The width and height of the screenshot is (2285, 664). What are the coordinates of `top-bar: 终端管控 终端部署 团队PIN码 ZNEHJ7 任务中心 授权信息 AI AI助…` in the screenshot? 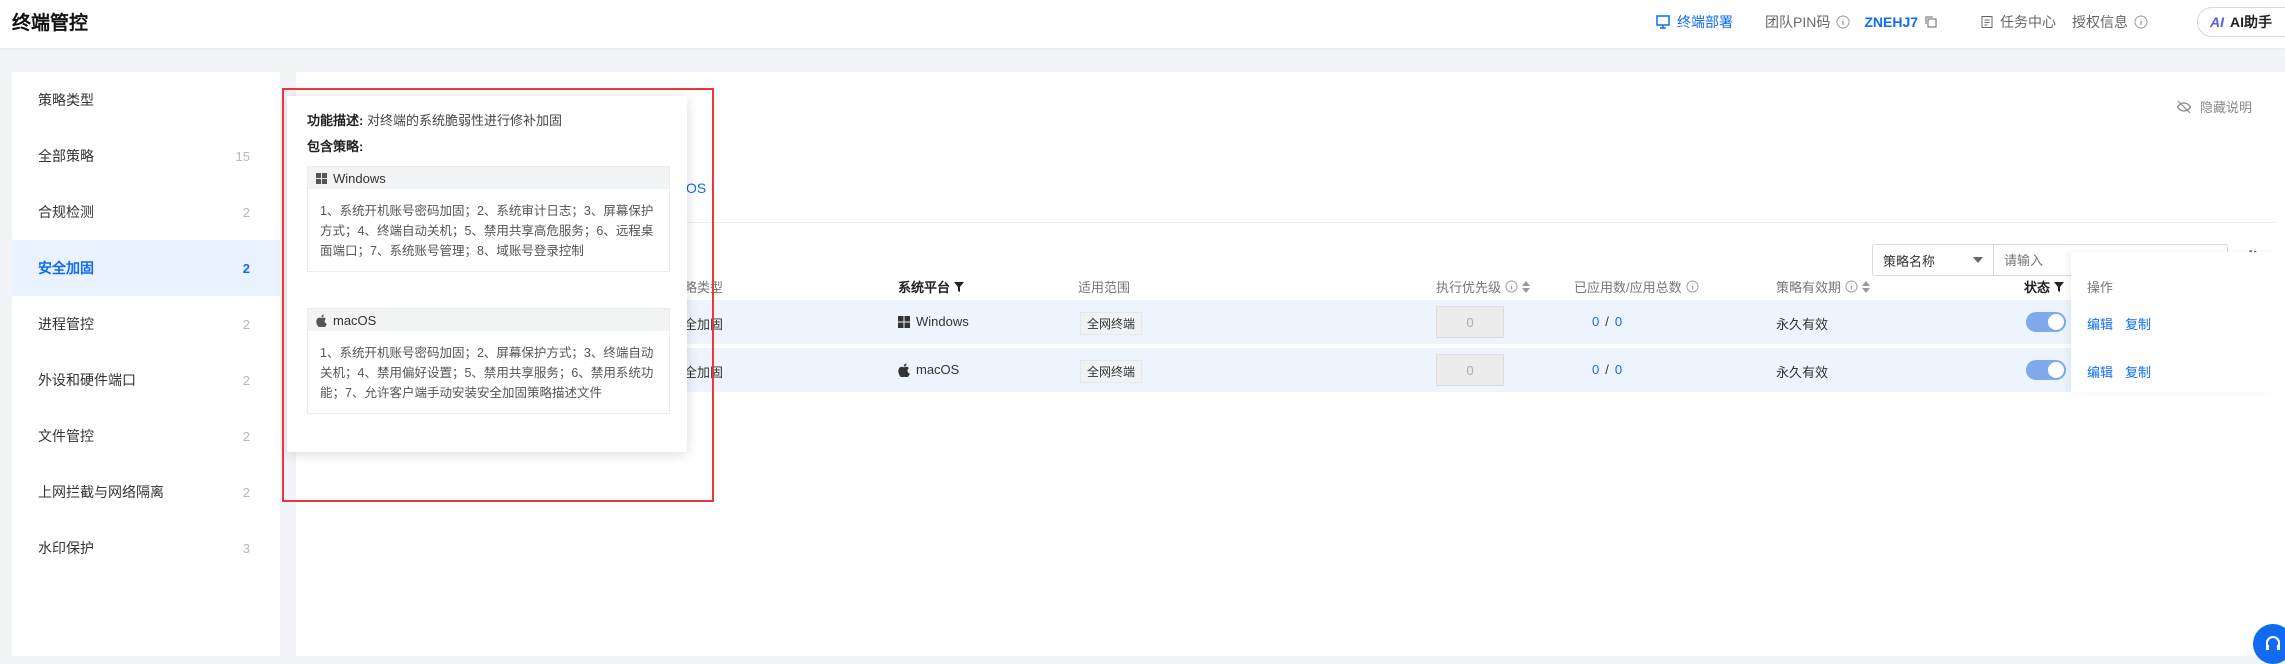 It's located at (1142, 24).